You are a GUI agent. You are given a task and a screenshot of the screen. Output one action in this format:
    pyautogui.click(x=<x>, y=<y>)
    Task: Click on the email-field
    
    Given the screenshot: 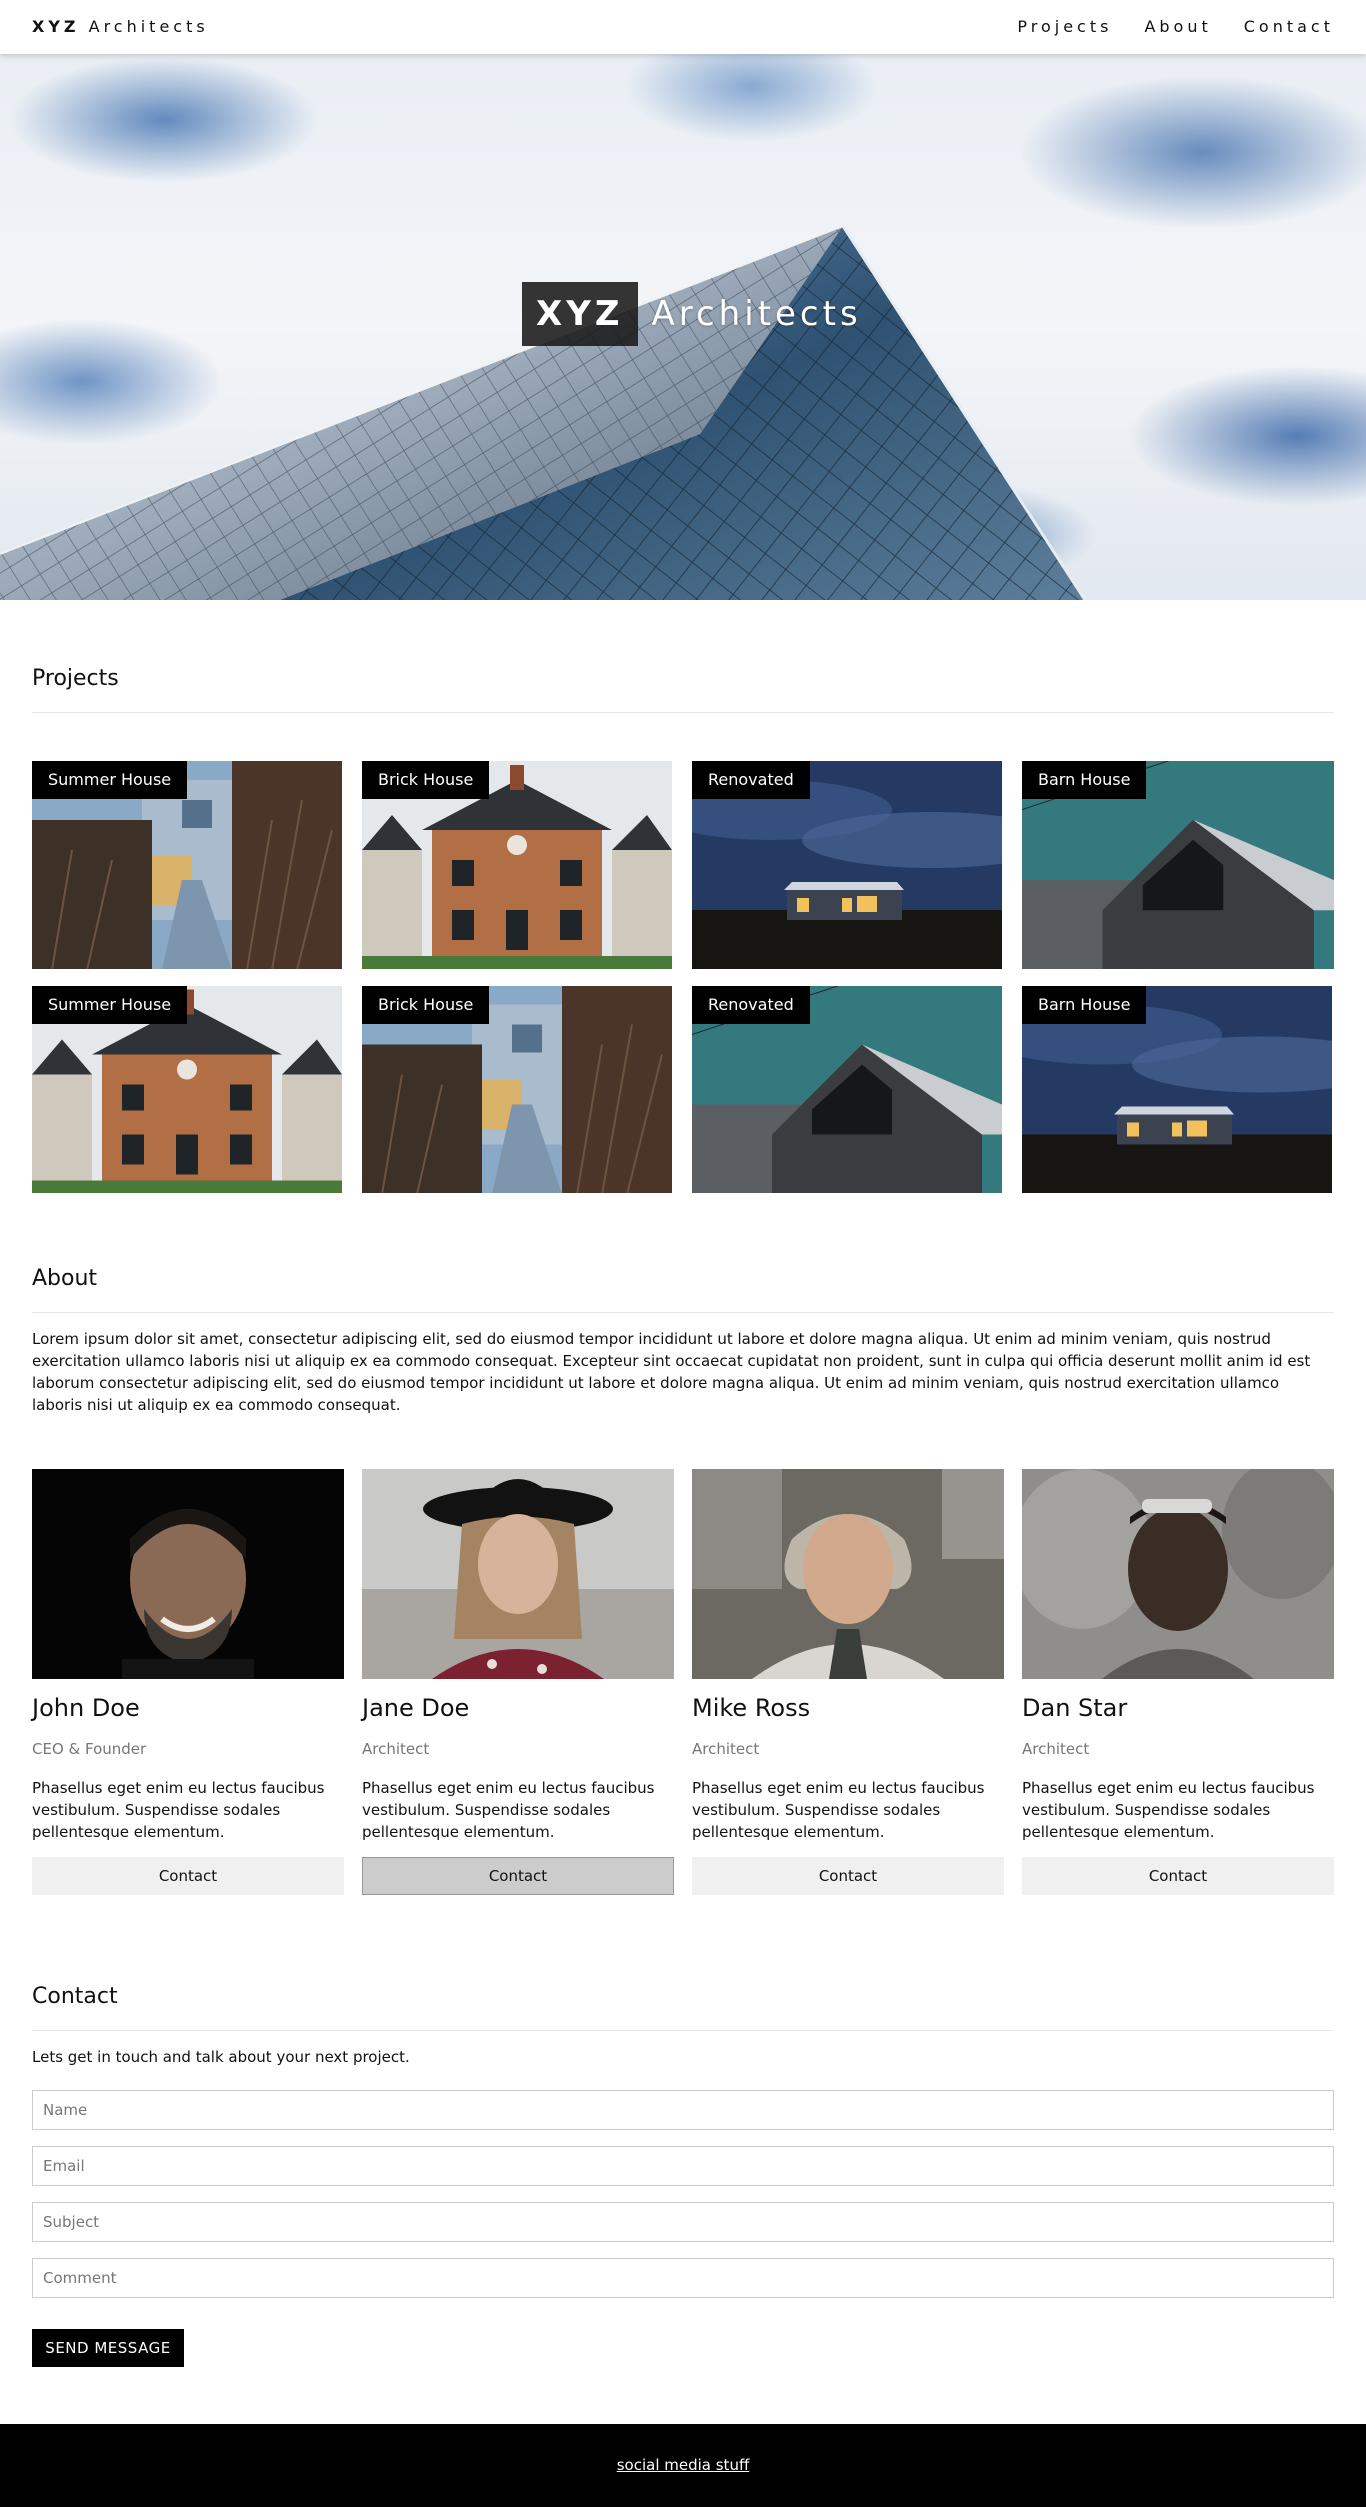 What is the action you would take?
    pyautogui.click(x=683, y=2166)
    